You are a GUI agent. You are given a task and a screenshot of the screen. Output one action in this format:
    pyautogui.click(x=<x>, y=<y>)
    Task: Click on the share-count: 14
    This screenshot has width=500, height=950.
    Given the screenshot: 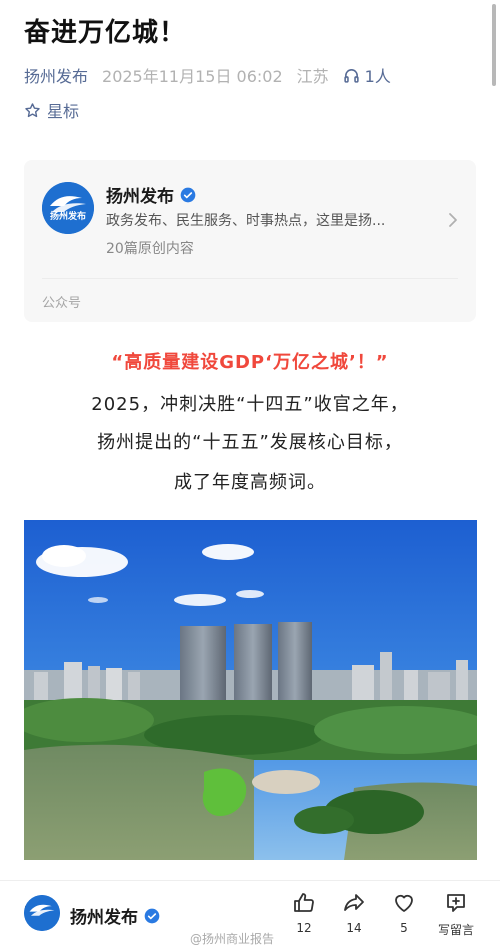 What is the action you would take?
    pyautogui.click(x=354, y=928)
    